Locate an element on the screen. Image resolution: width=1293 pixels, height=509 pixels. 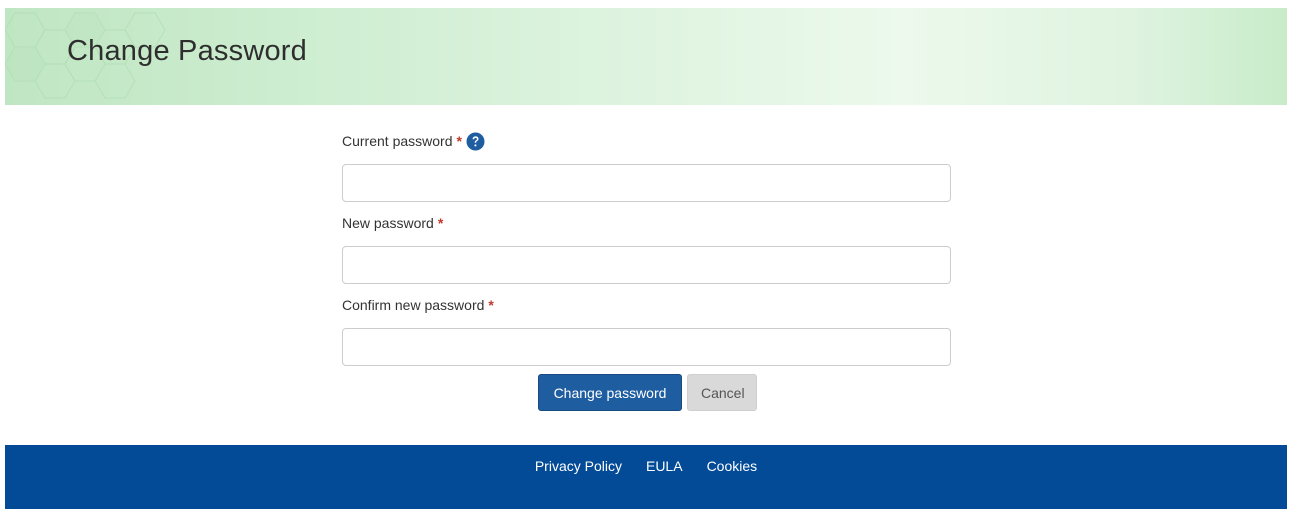
current-password-label-row: Current password * is located at coordinates (647, 141).